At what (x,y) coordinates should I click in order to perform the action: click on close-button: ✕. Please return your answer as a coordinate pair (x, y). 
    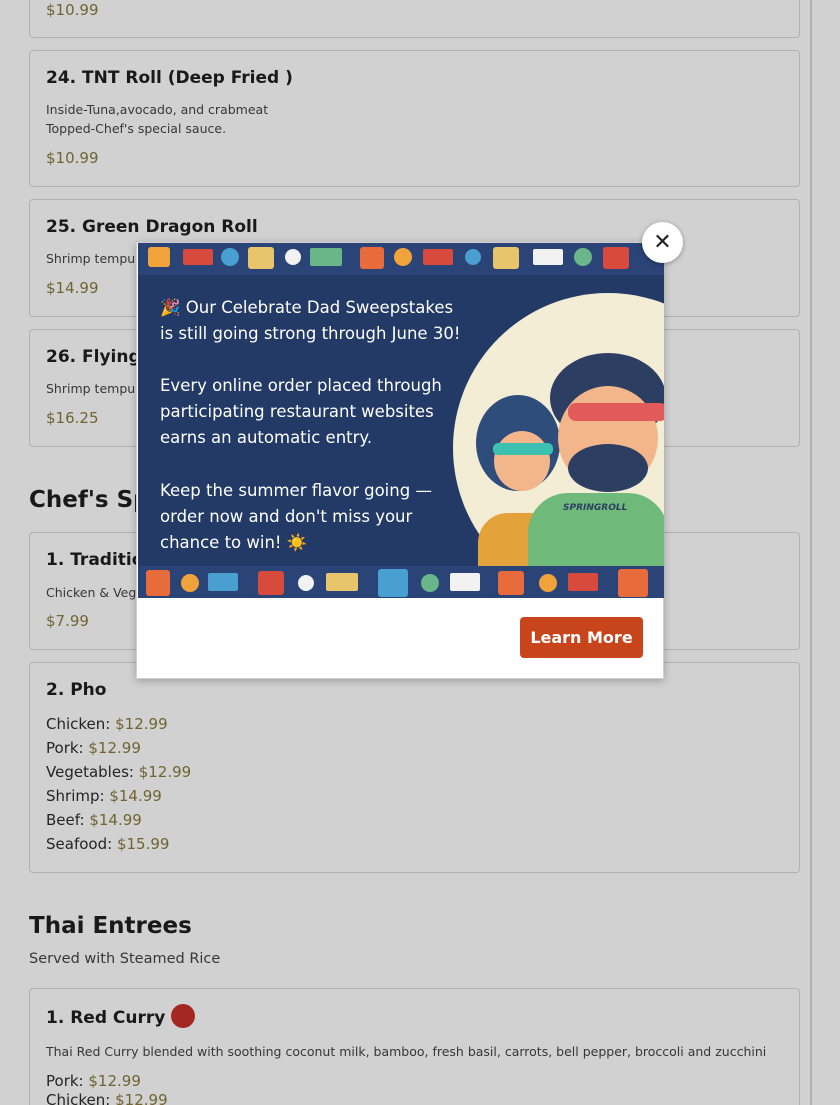
    Looking at the image, I should click on (662, 242).